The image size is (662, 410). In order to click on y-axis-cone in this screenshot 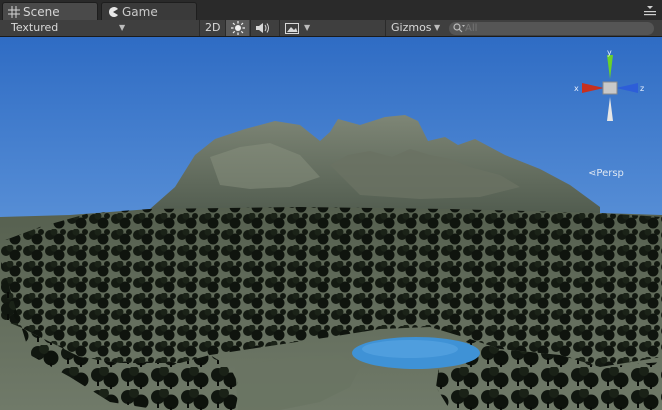, I will do `click(610, 67)`.